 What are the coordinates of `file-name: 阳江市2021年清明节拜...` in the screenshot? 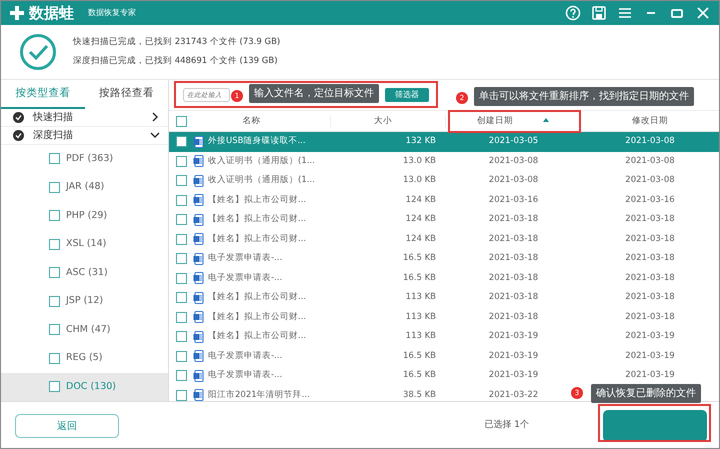 It's located at (259, 394).